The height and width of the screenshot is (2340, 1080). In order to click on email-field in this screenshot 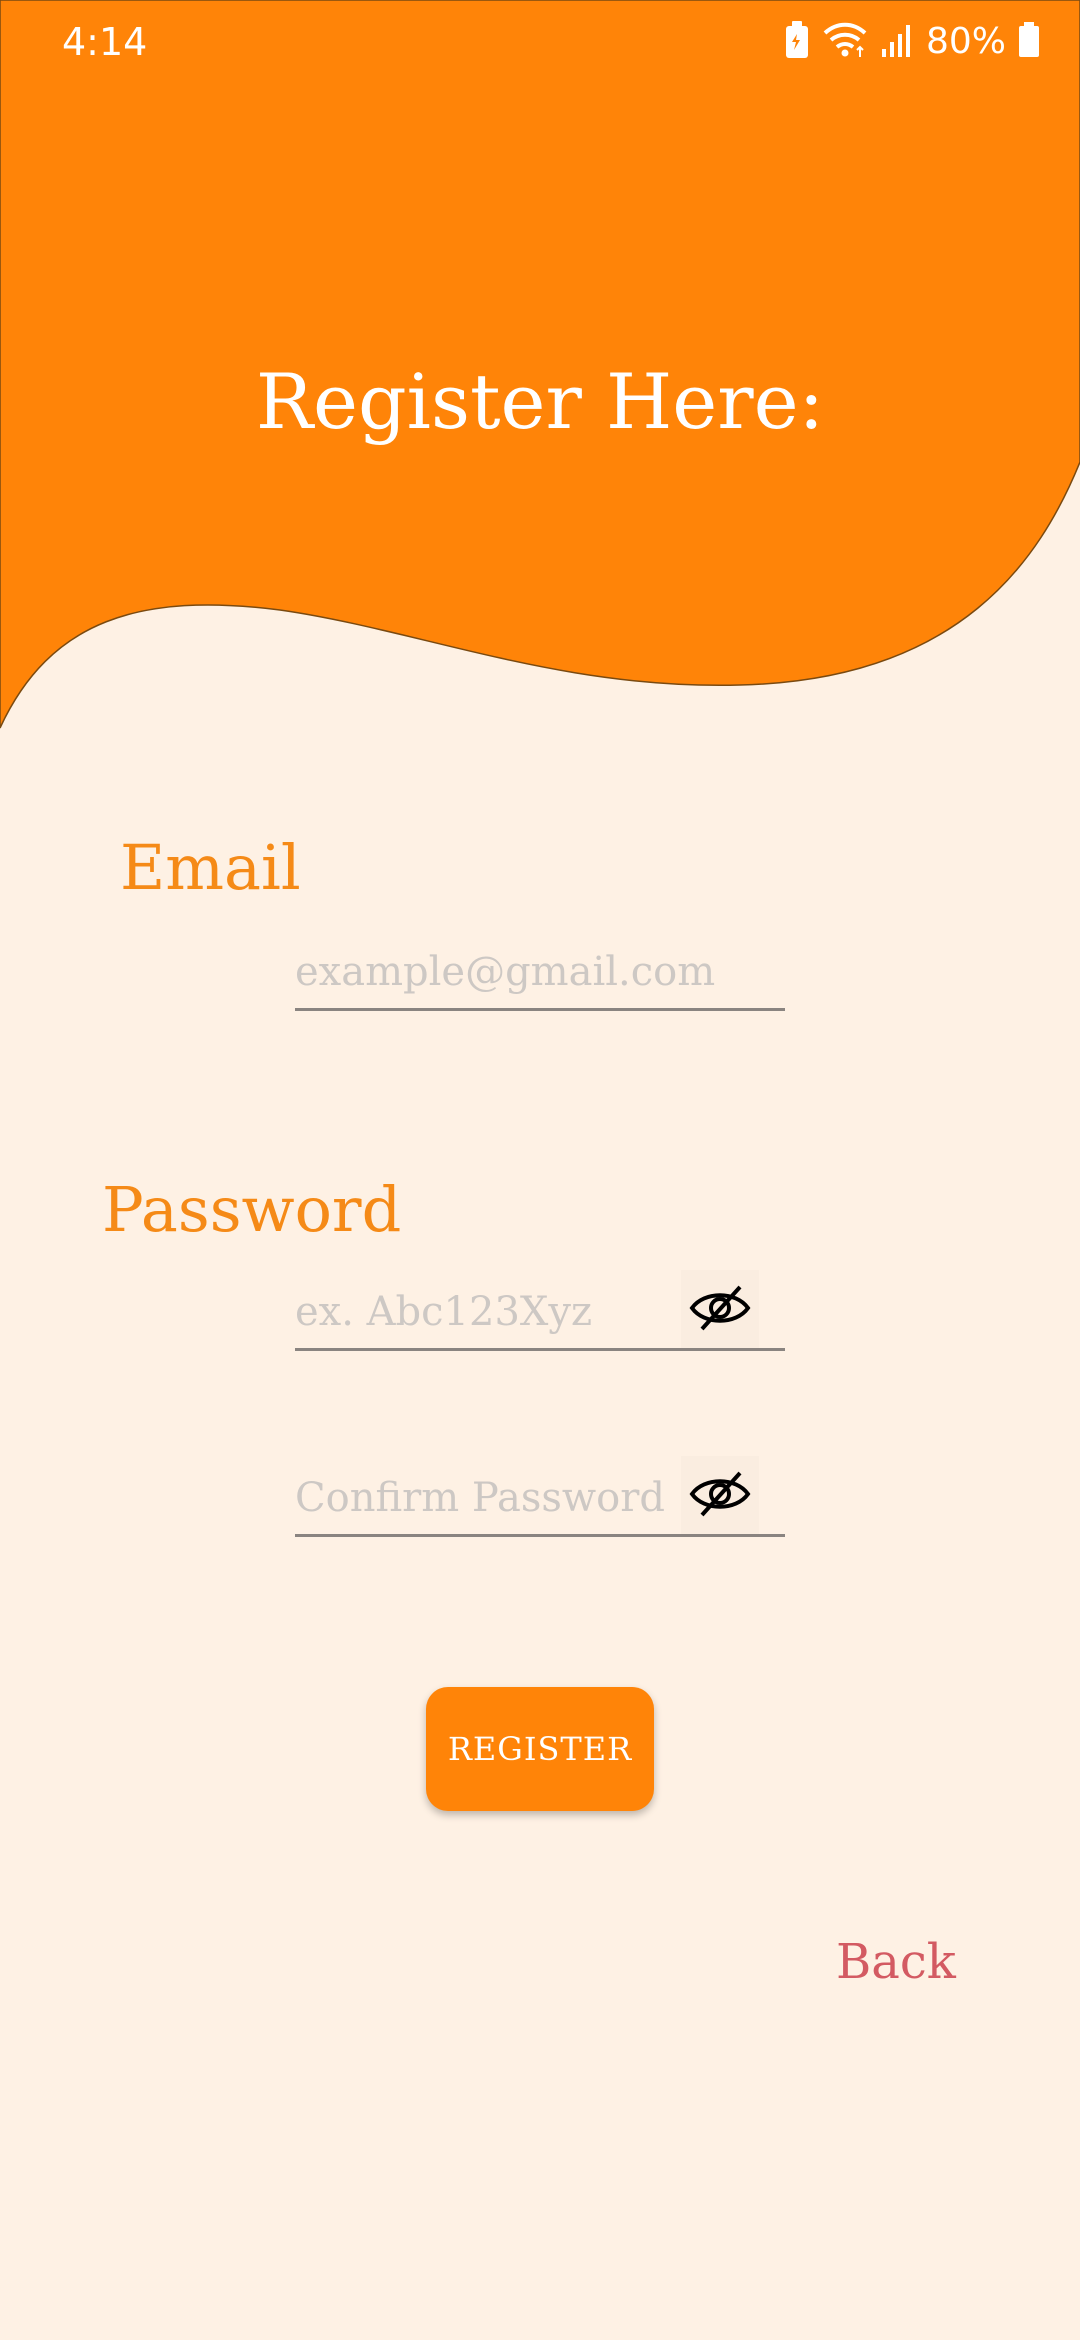, I will do `click(540, 972)`.